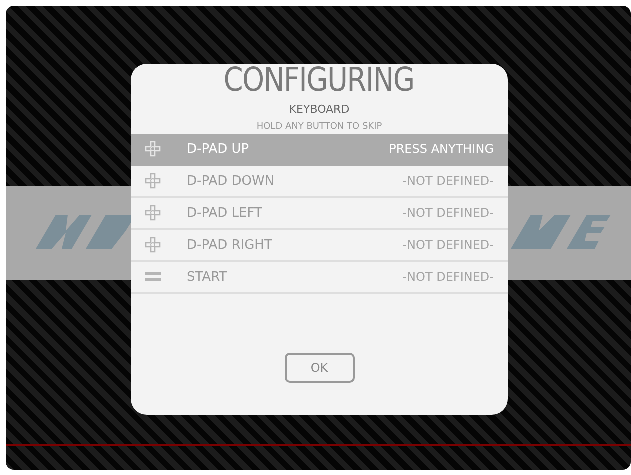 This screenshot has height=475, width=631. Describe the element at coordinates (153, 277) in the screenshot. I see `start-button-icon` at that location.